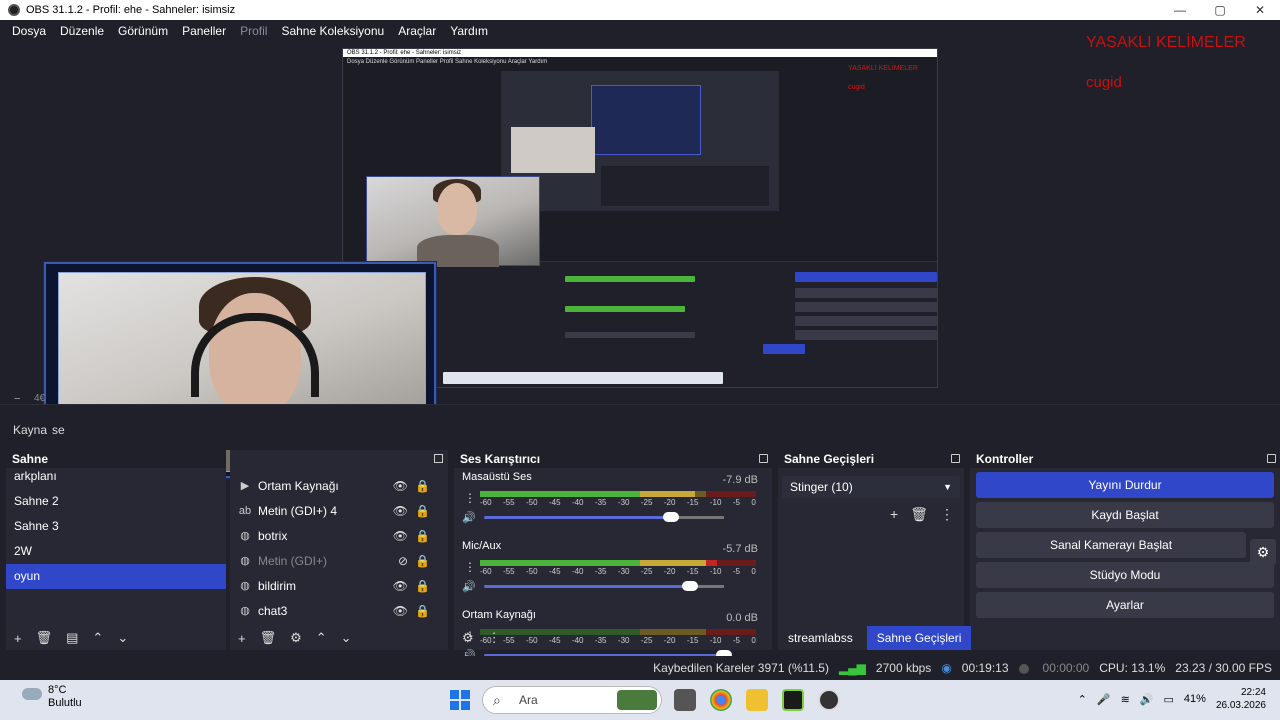 The image size is (1280, 720). Describe the element at coordinates (44, 638) in the screenshot. I see `remove-scene-icon: 🗑` at that location.